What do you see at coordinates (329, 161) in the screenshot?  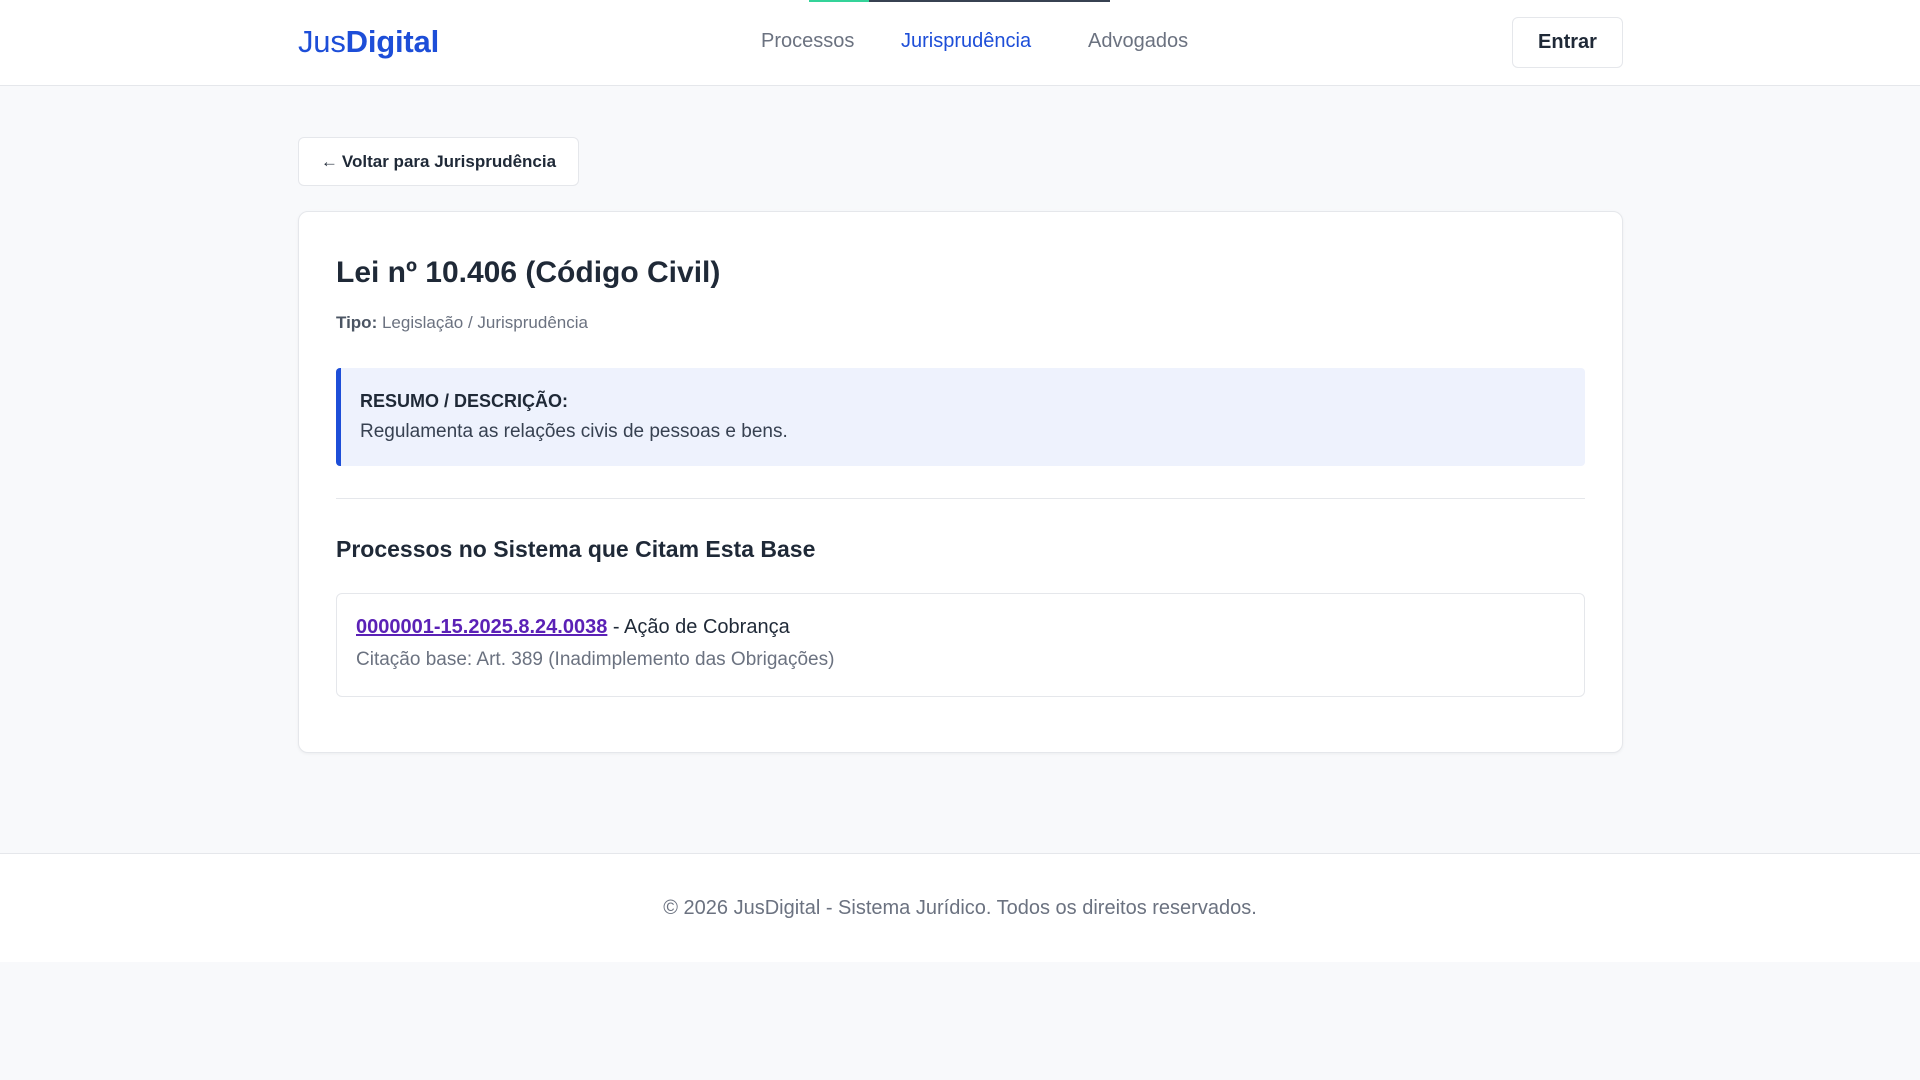 I see `arrow-left-icon: ←` at bounding box center [329, 161].